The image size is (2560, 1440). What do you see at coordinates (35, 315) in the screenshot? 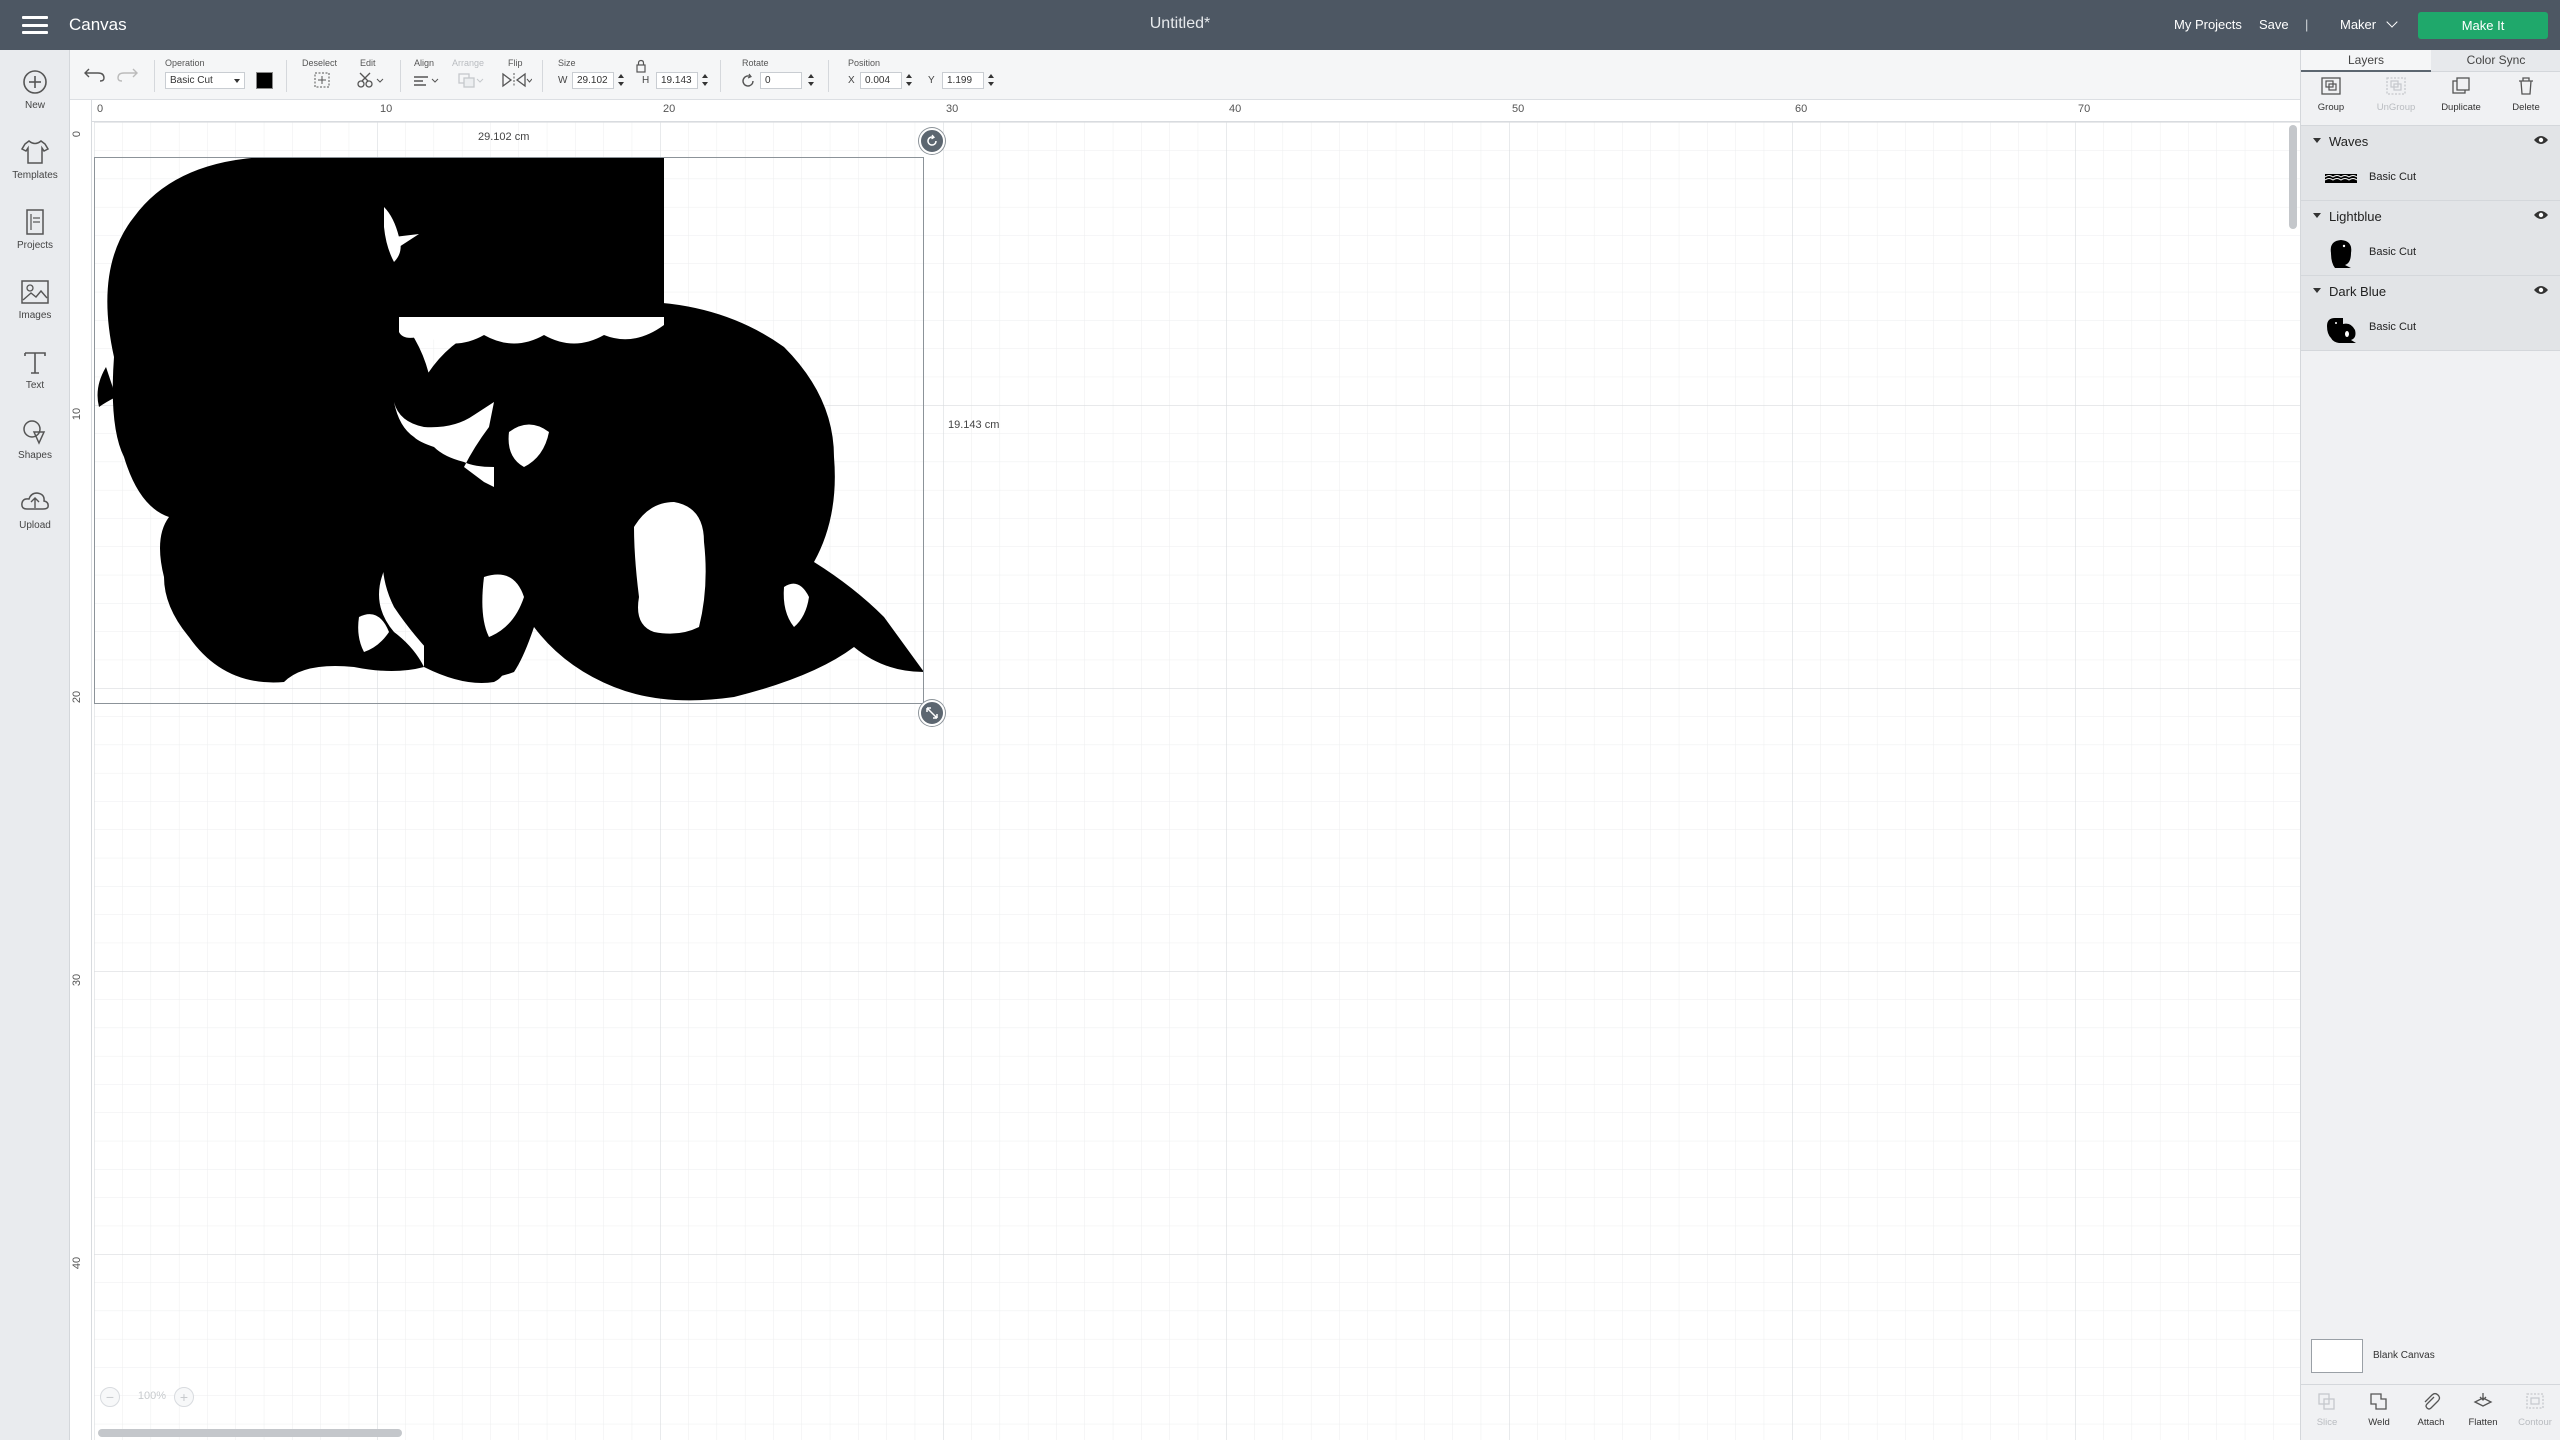
I see `images-tool-label: Images` at bounding box center [35, 315].